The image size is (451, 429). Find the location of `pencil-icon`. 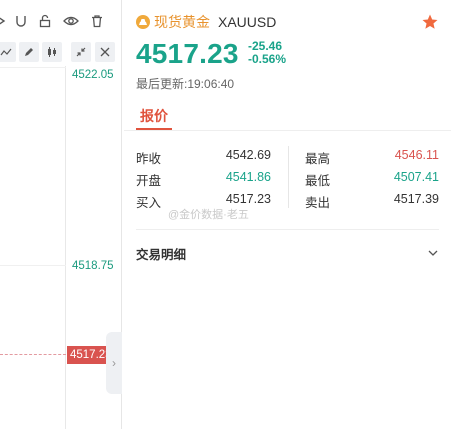

pencil-icon is located at coordinates (29, 52).